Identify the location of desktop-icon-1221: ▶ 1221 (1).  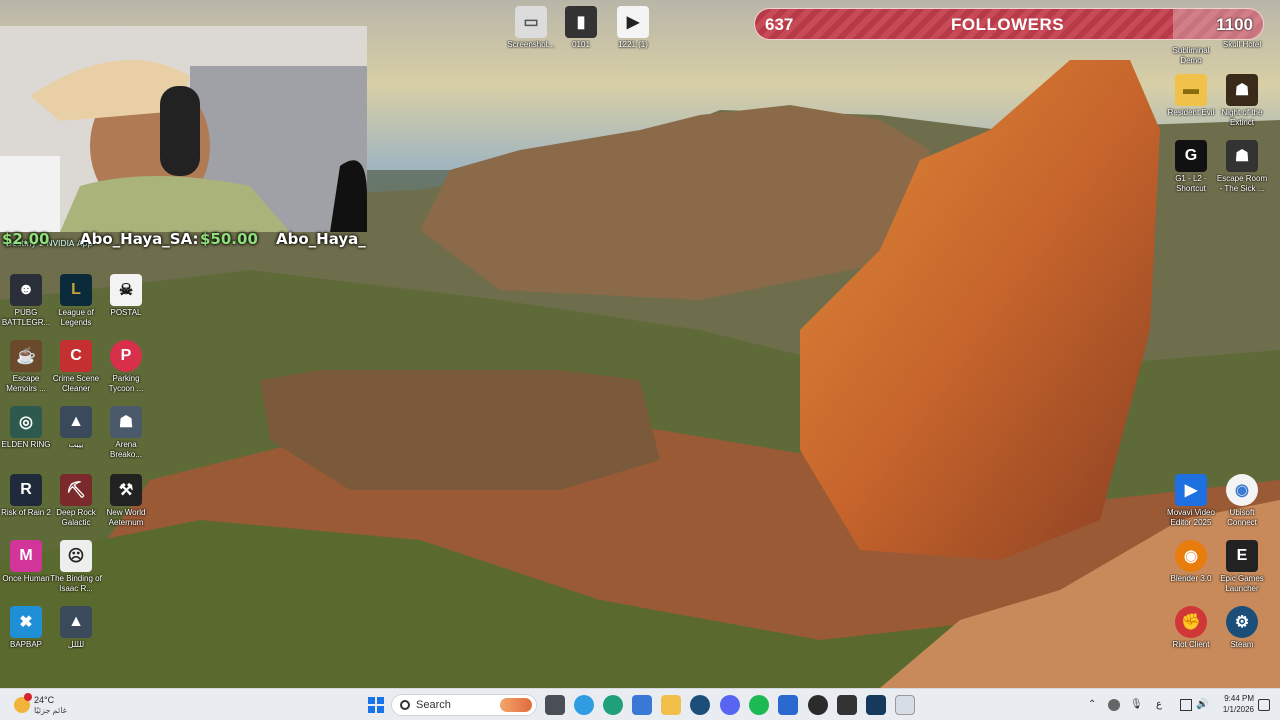
(633, 36).